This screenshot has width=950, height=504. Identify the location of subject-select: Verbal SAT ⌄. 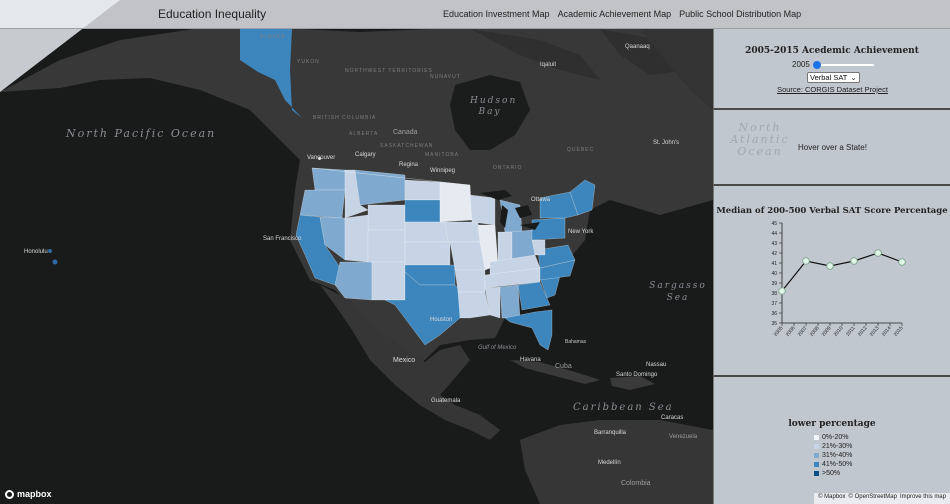
(833, 77).